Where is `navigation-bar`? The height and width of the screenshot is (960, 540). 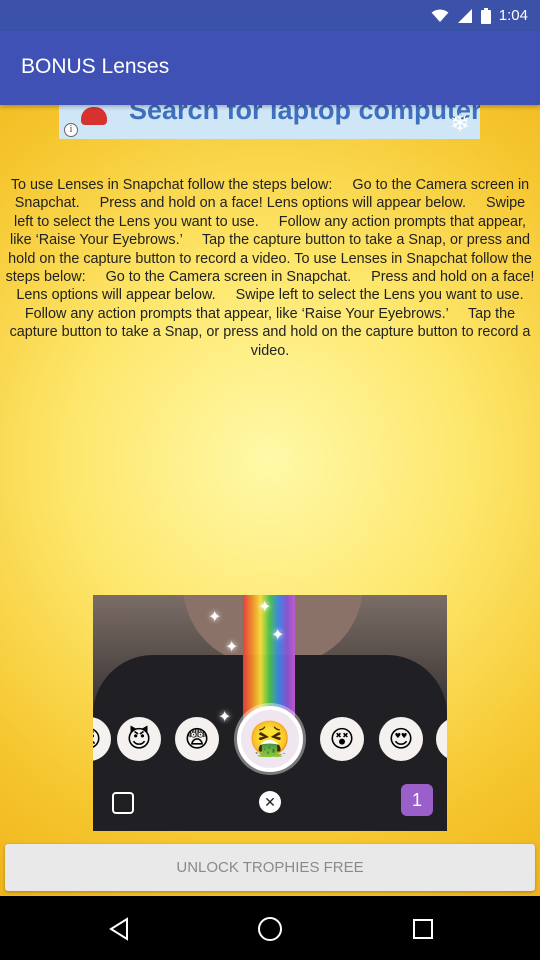 navigation-bar is located at coordinates (270, 928).